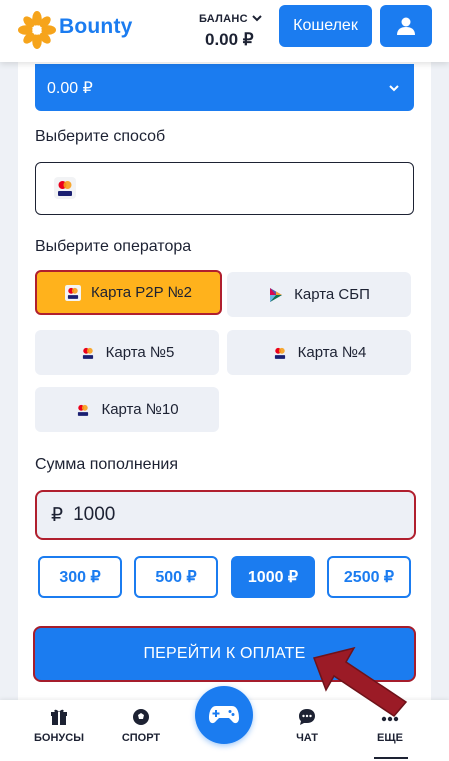 Image resolution: width=449 pixels, height=761 pixels. I want to click on operator-card-p2p-2: Карта P2P №2, so click(128, 292).